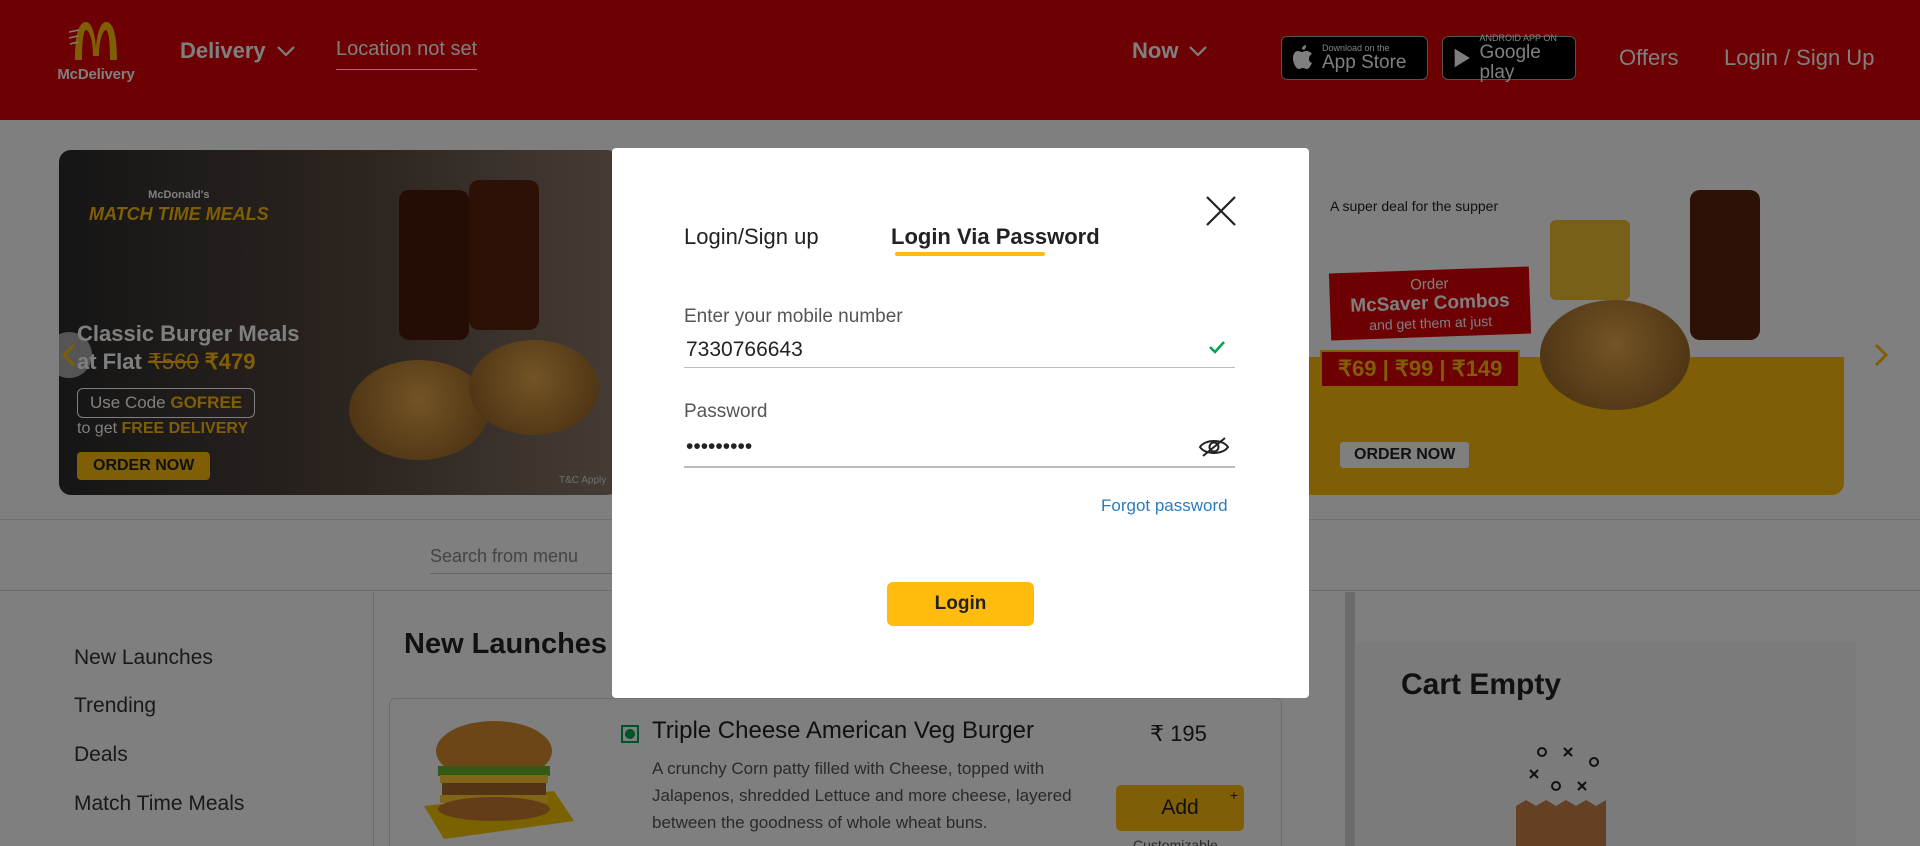 The image size is (1920, 846). What do you see at coordinates (751, 237) in the screenshot?
I see `tab-login-signup: Login/Sign up` at bounding box center [751, 237].